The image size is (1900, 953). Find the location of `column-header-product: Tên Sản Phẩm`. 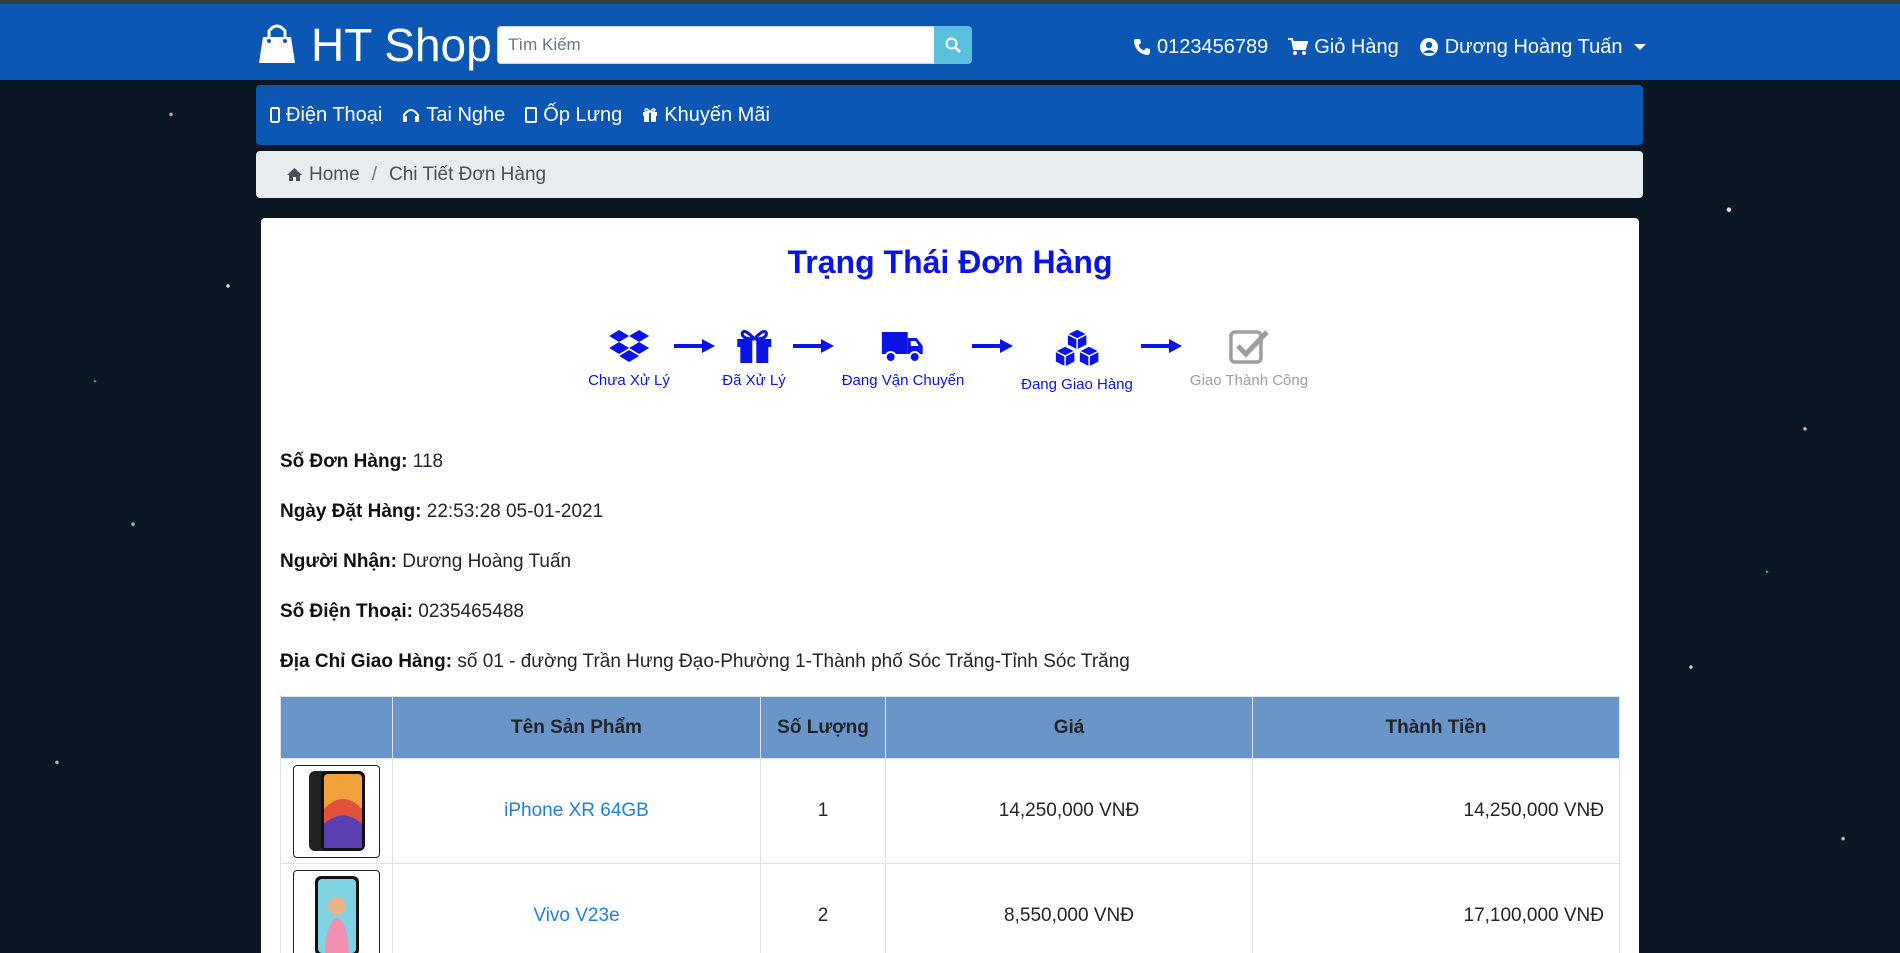

column-header-product: Tên Sản Phẩm is located at coordinates (576, 727).